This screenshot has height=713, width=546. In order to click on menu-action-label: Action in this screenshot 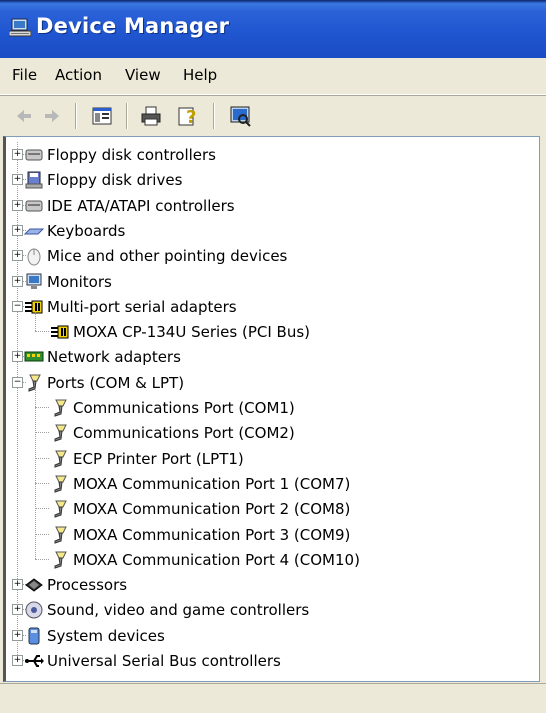, I will do `click(78, 75)`.